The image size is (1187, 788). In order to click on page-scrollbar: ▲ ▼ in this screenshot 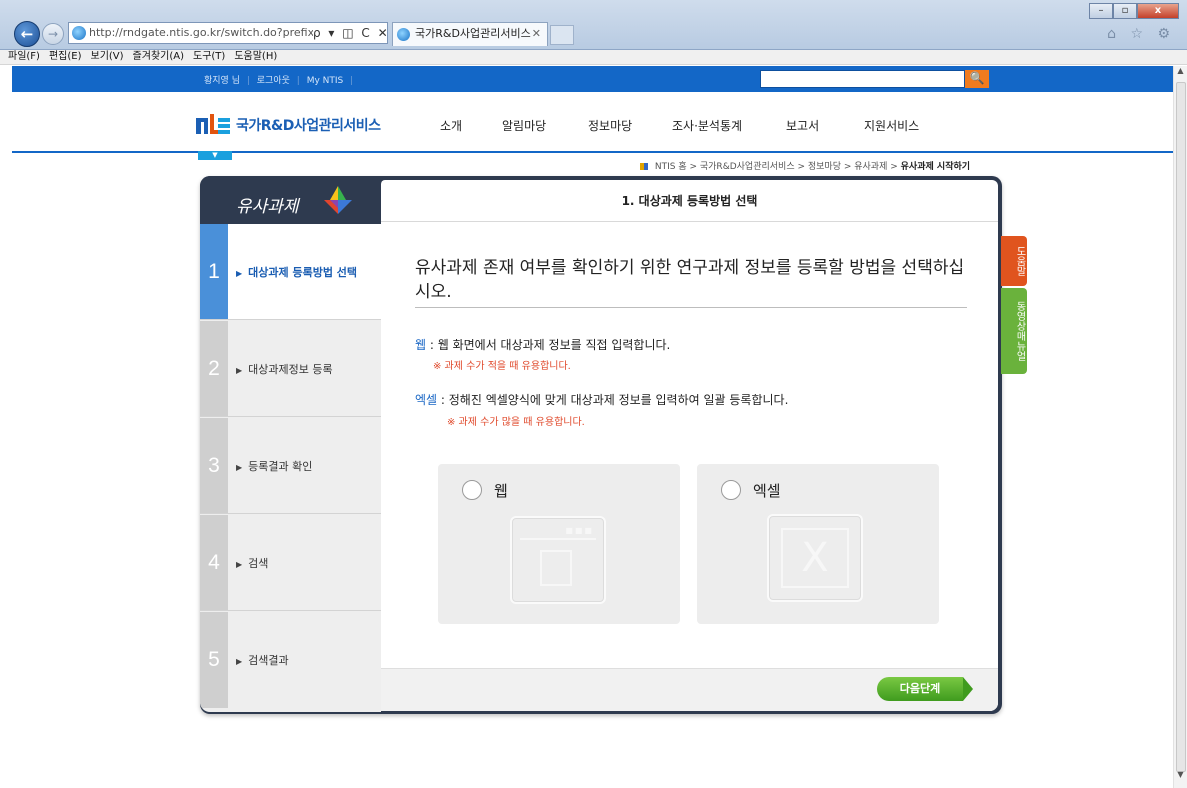, I will do `click(1180, 427)`.